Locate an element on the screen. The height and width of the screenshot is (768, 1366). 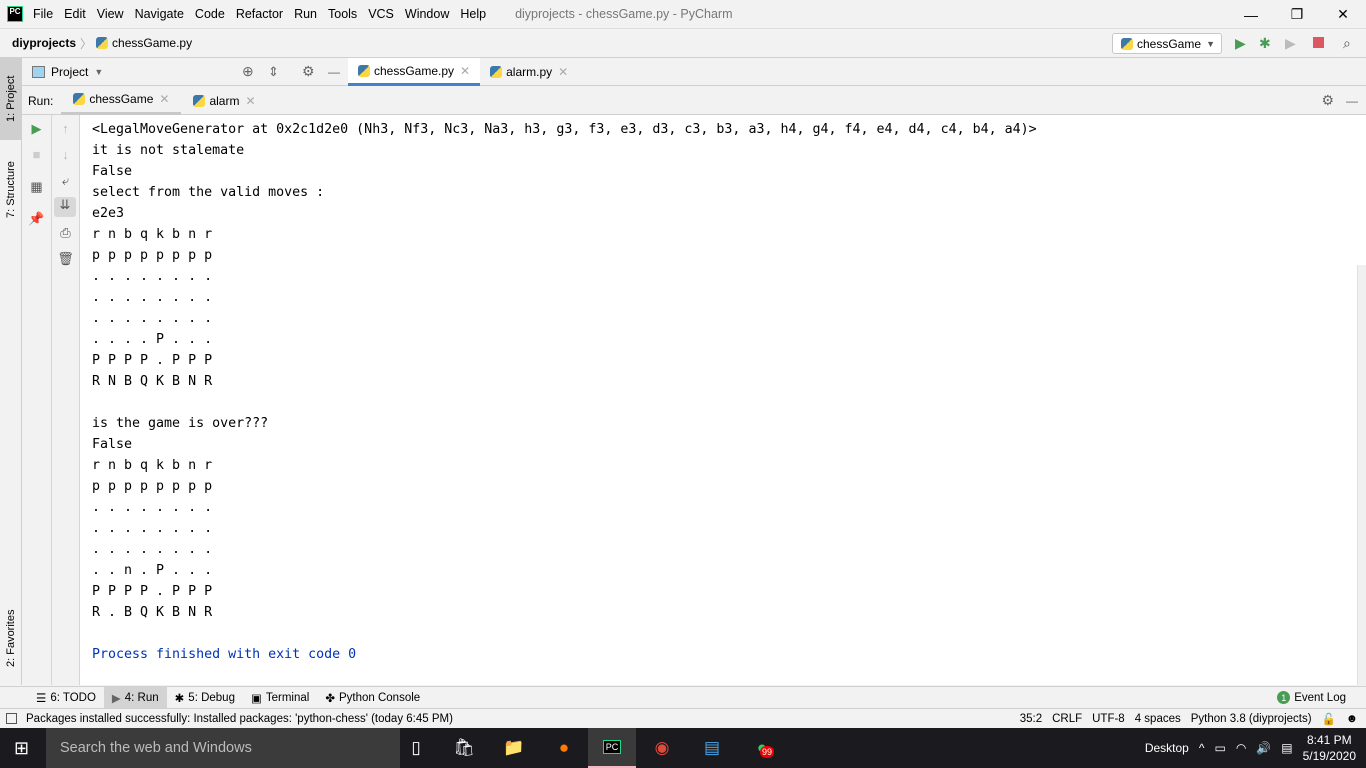
menu-code: Code is located at coordinates (210, 14).